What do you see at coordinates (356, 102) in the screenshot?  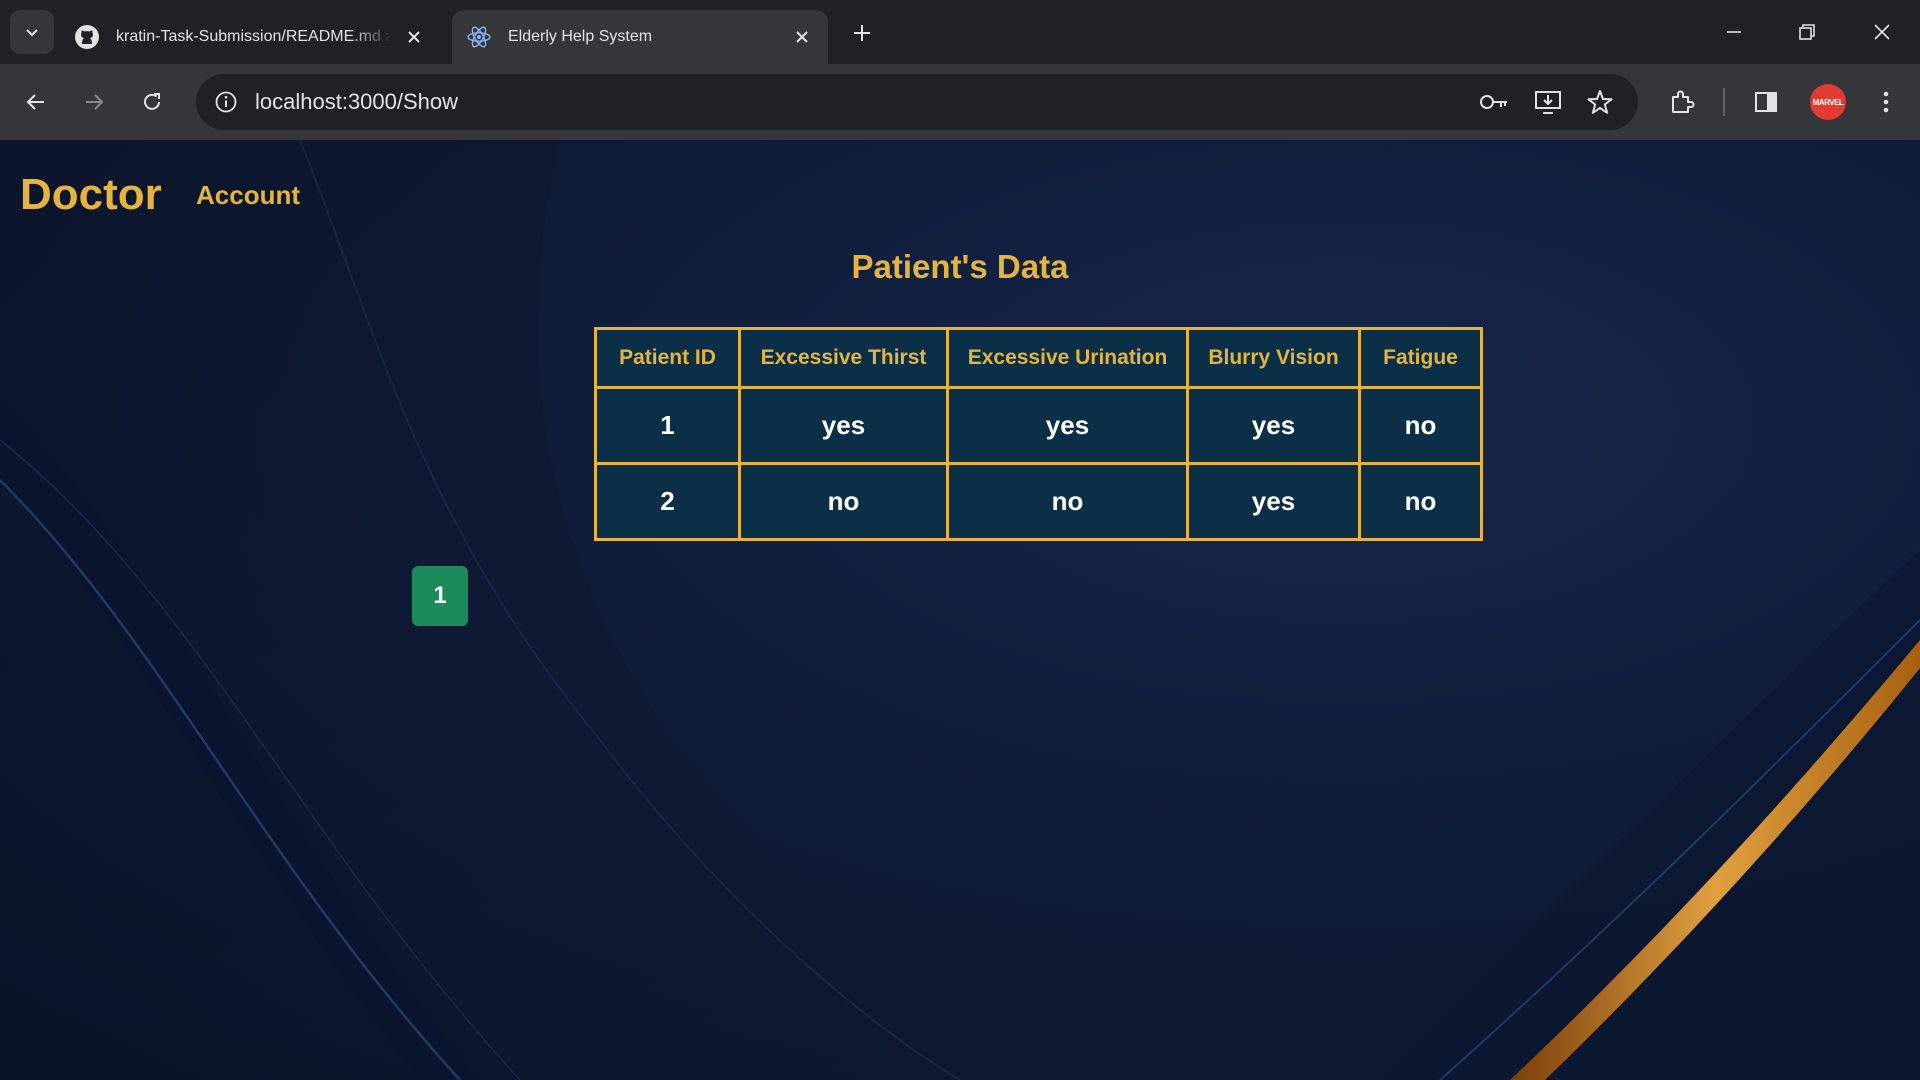 I see `url-text: localhost:3000/Show` at bounding box center [356, 102].